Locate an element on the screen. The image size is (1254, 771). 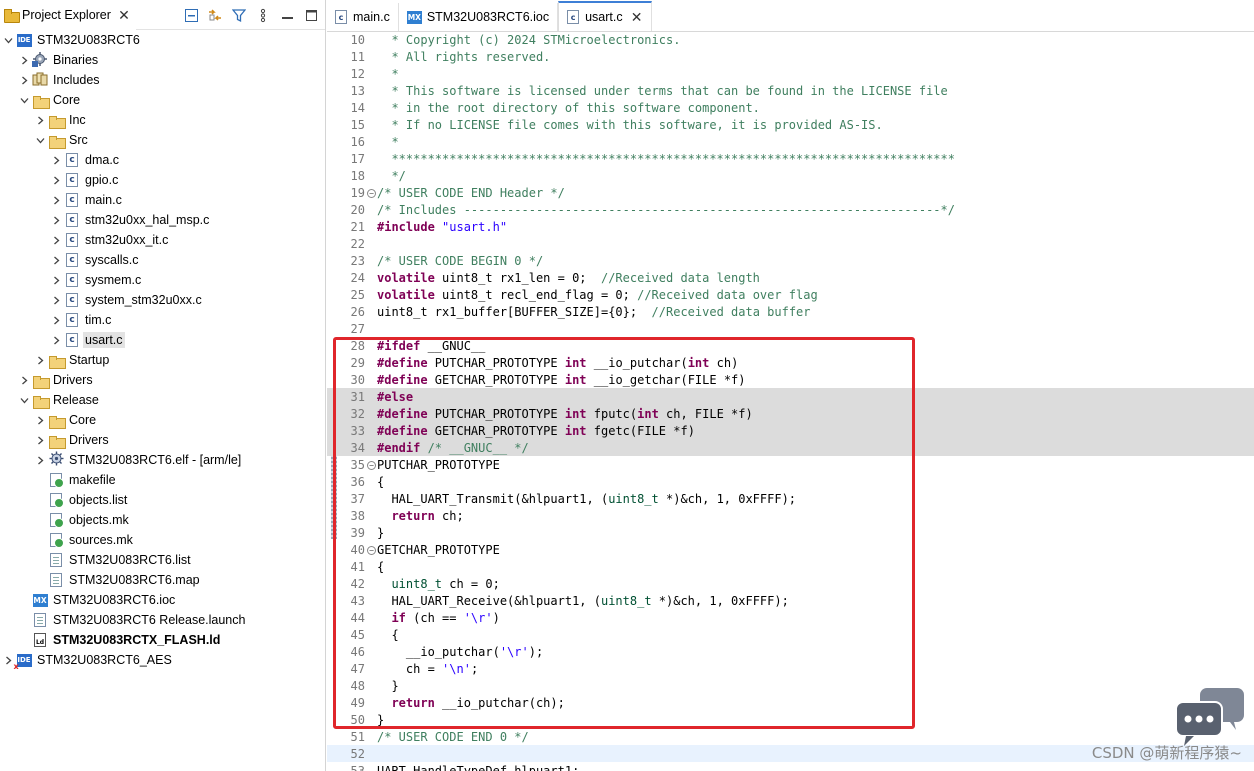
tree-item: Ld STM32U083RCTX_FLASH.ld is located at coordinates (162, 640).